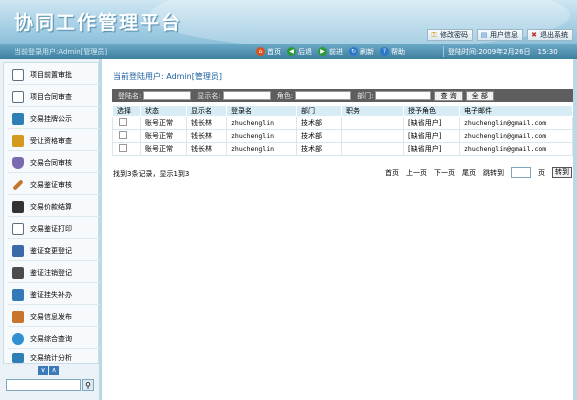 The width and height of the screenshot is (577, 400). I want to click on jump-label: 跳转到, so click(493, 172).